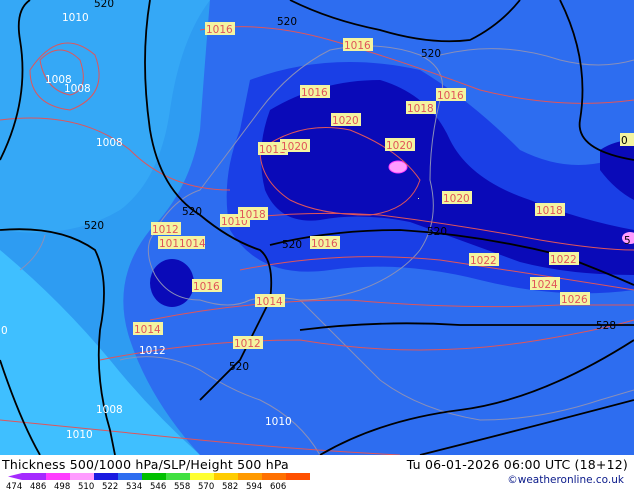 The width and height of the screenshot is (634, 490). Describe the element at coordinates (254, 486) in the screenshot. I see `scale-tick-label: 594` at that location.